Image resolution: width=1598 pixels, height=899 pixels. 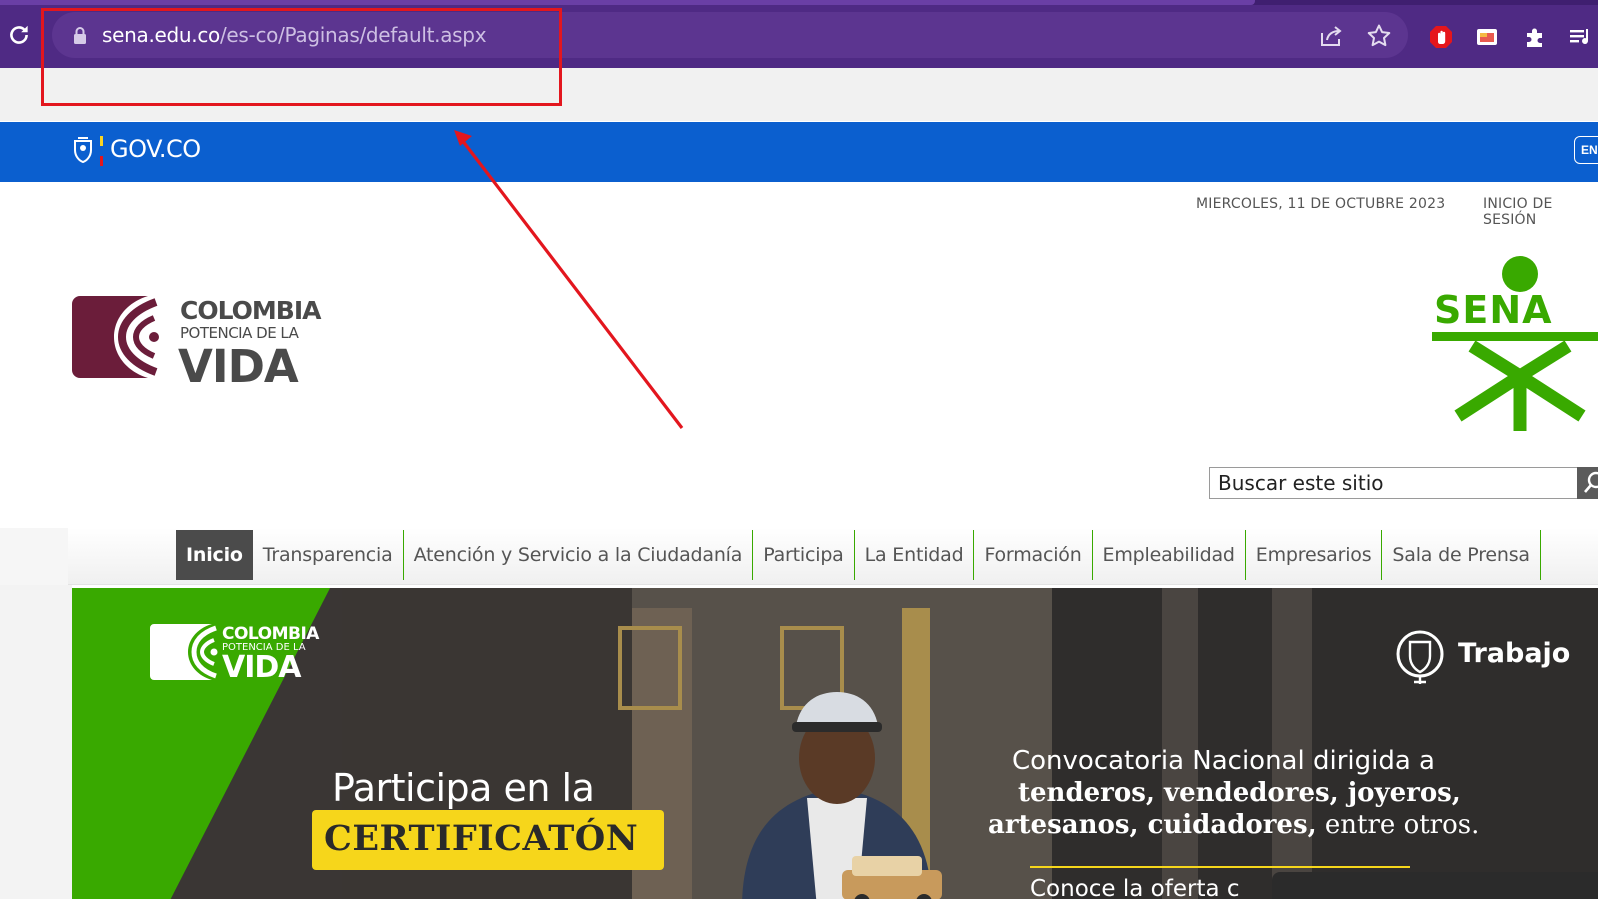 I want to click on media-queue-icon, so click(x=1581, y=37).